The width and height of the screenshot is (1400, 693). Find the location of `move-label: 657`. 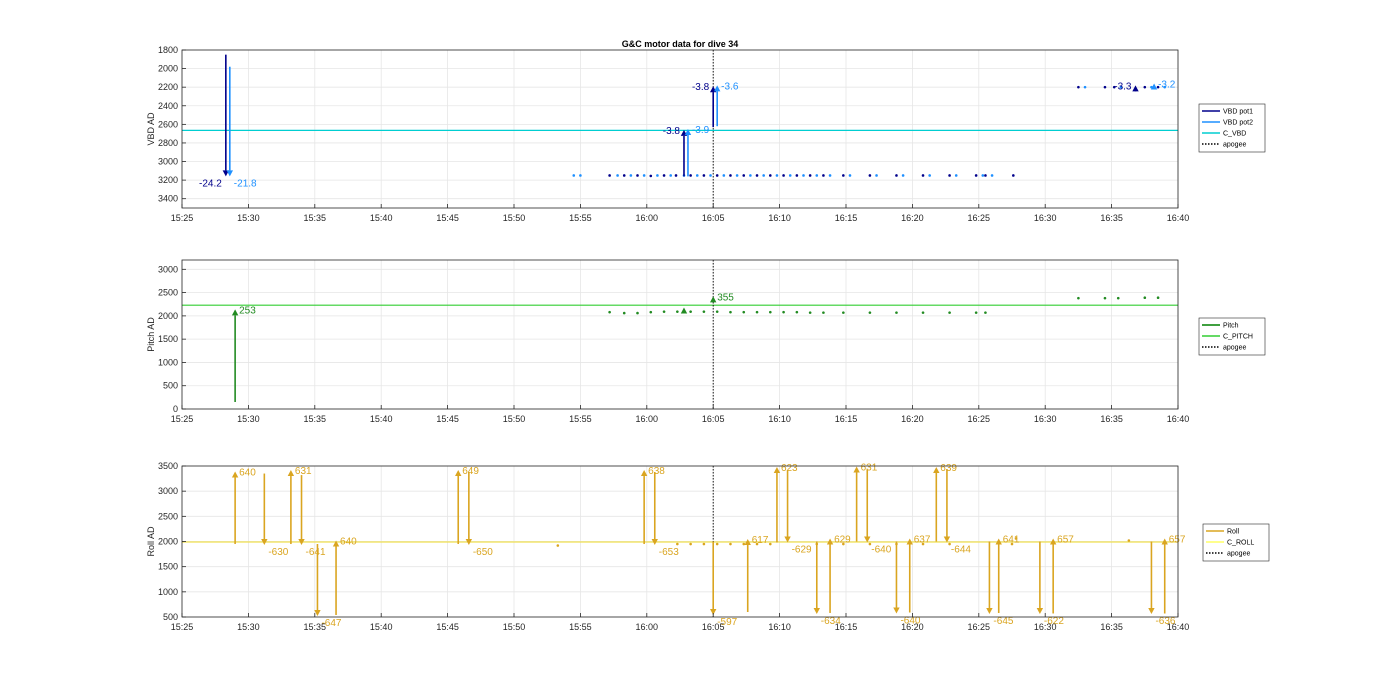

move-label: 657 is located at coordinates (1065, 539).